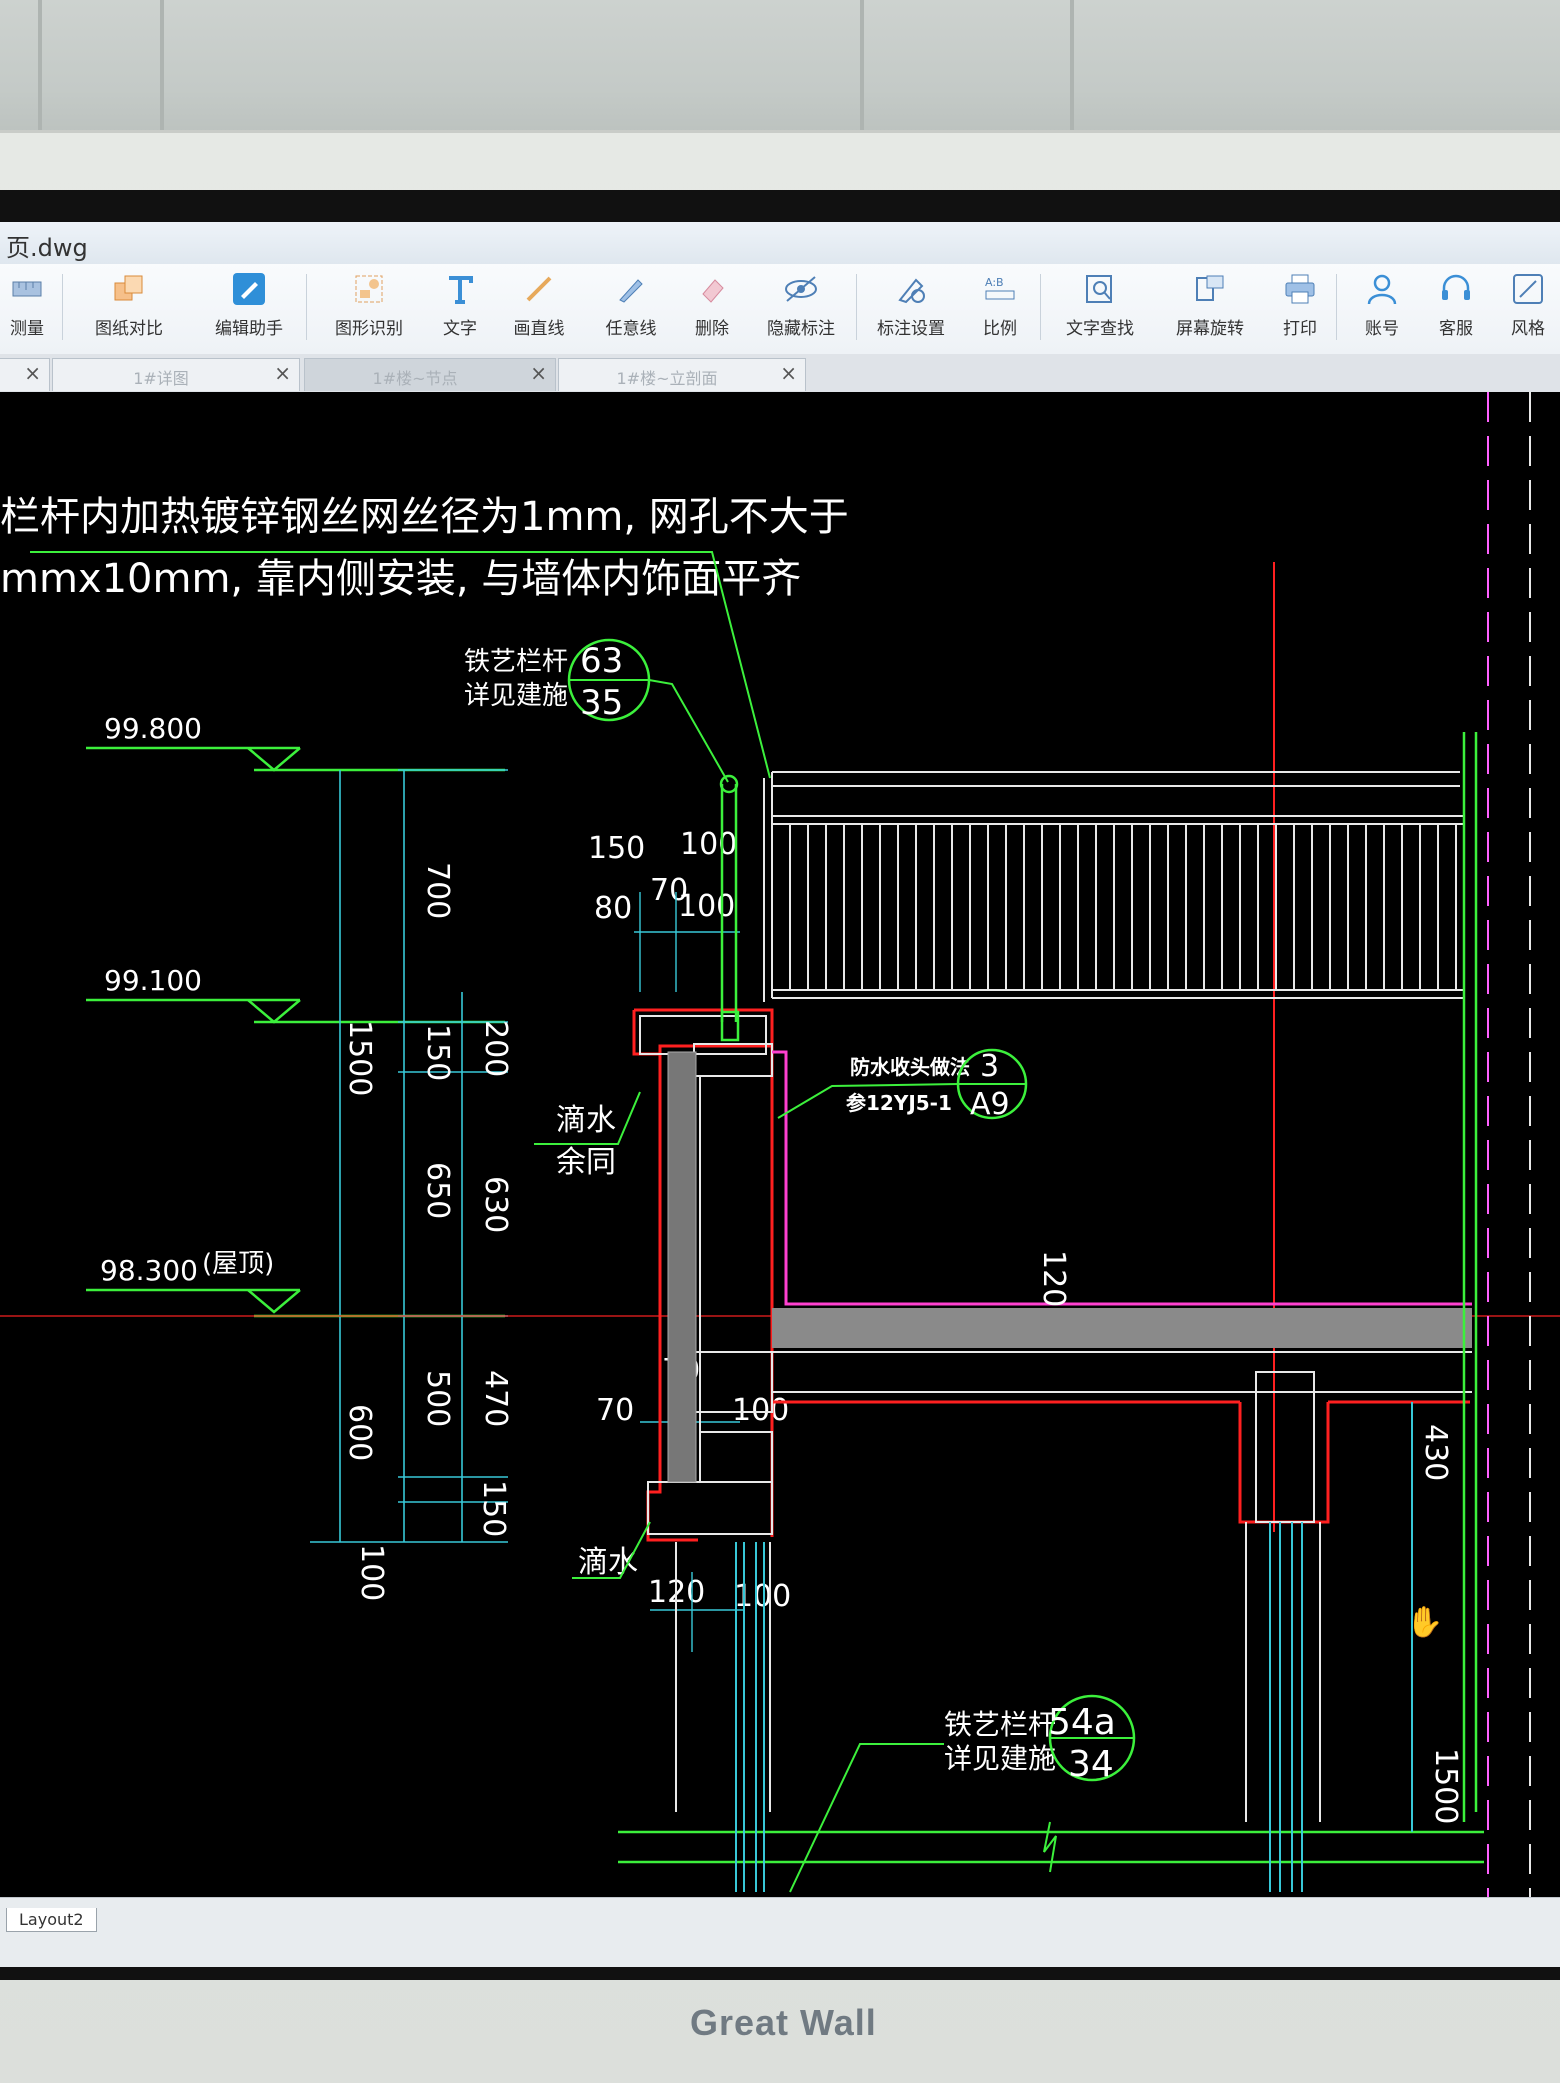  What do you see at coordinates (1300, 310) in the screenshot?
I see `tool-print: 打印` at bounding box center [1300, 310].